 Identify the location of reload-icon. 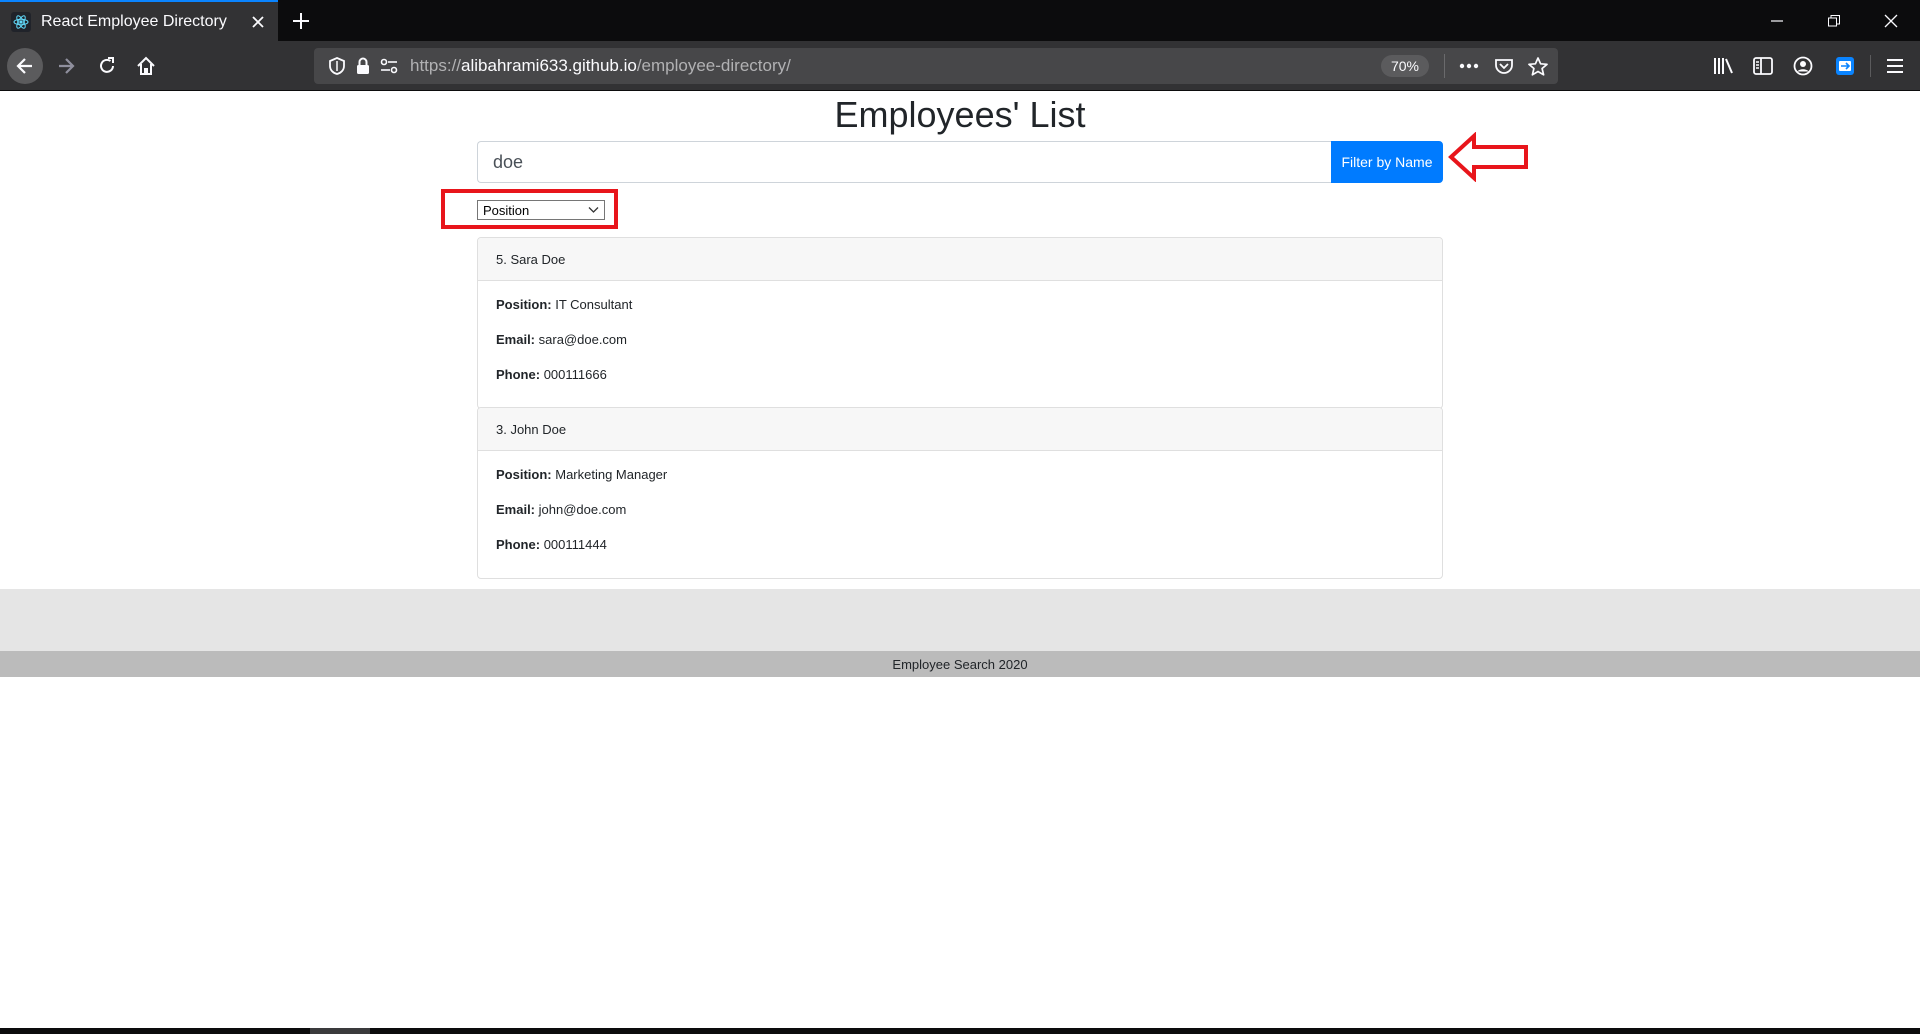
(107, 66).